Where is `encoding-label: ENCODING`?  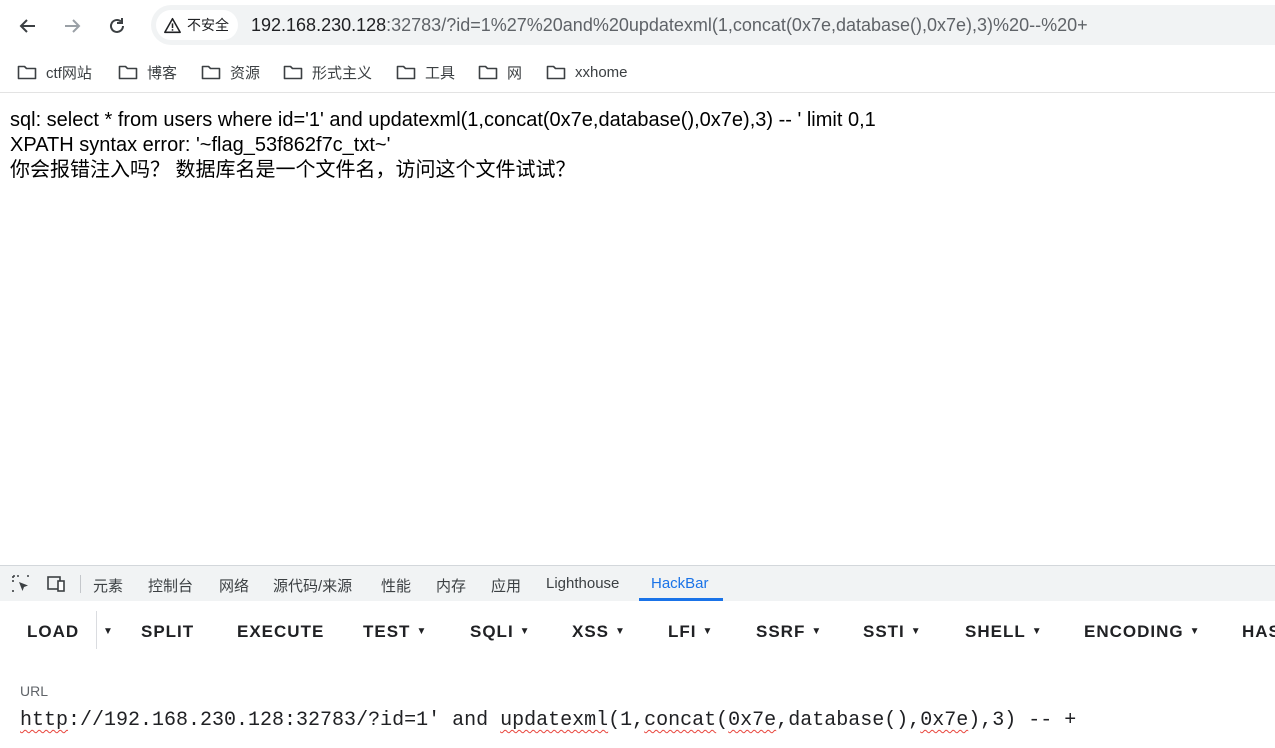
encoding-label: ENCODING is located at coordinates (1134, 631).